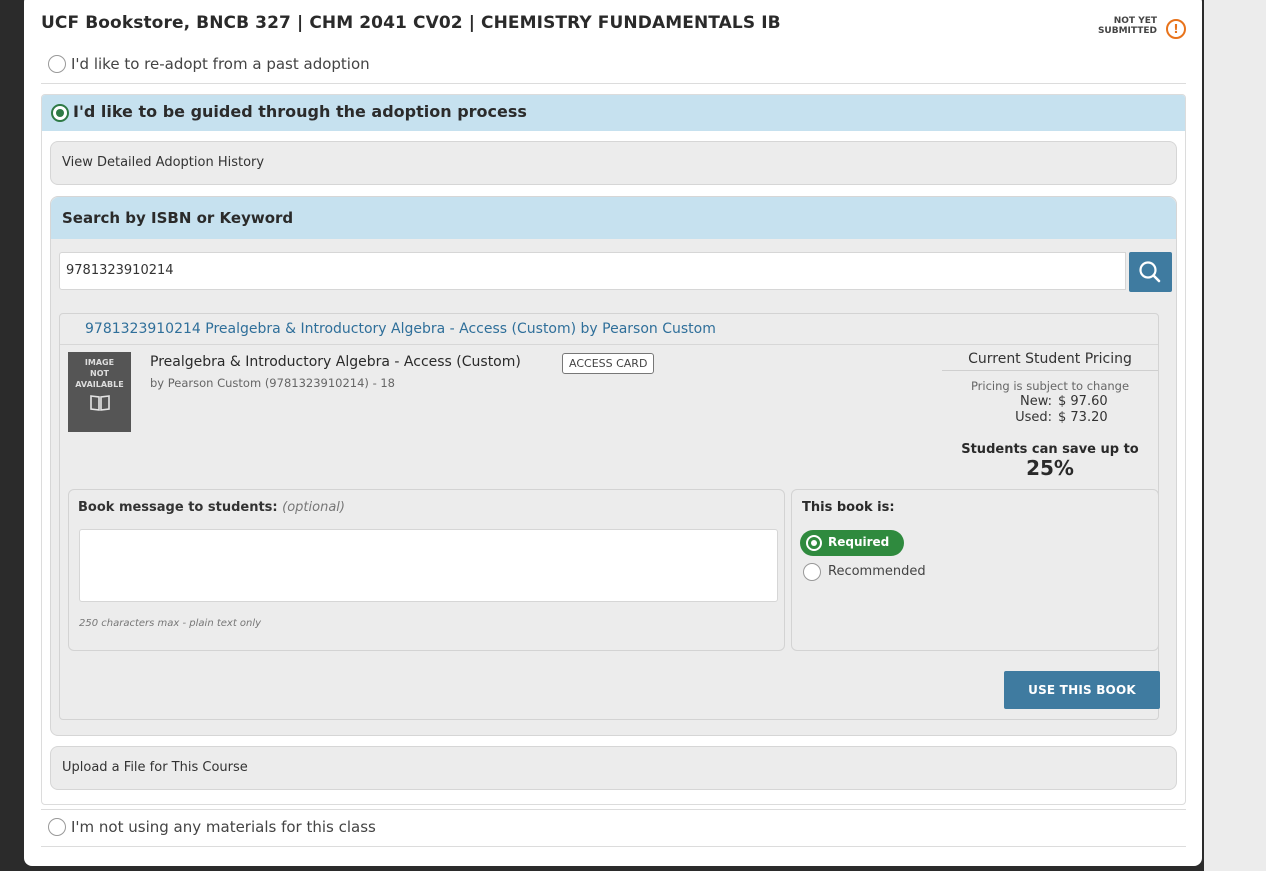 Image resolution: width=1266 pixels, height=871 pixels. I want to click on recommended-label: Recommended, so click(877, 571).